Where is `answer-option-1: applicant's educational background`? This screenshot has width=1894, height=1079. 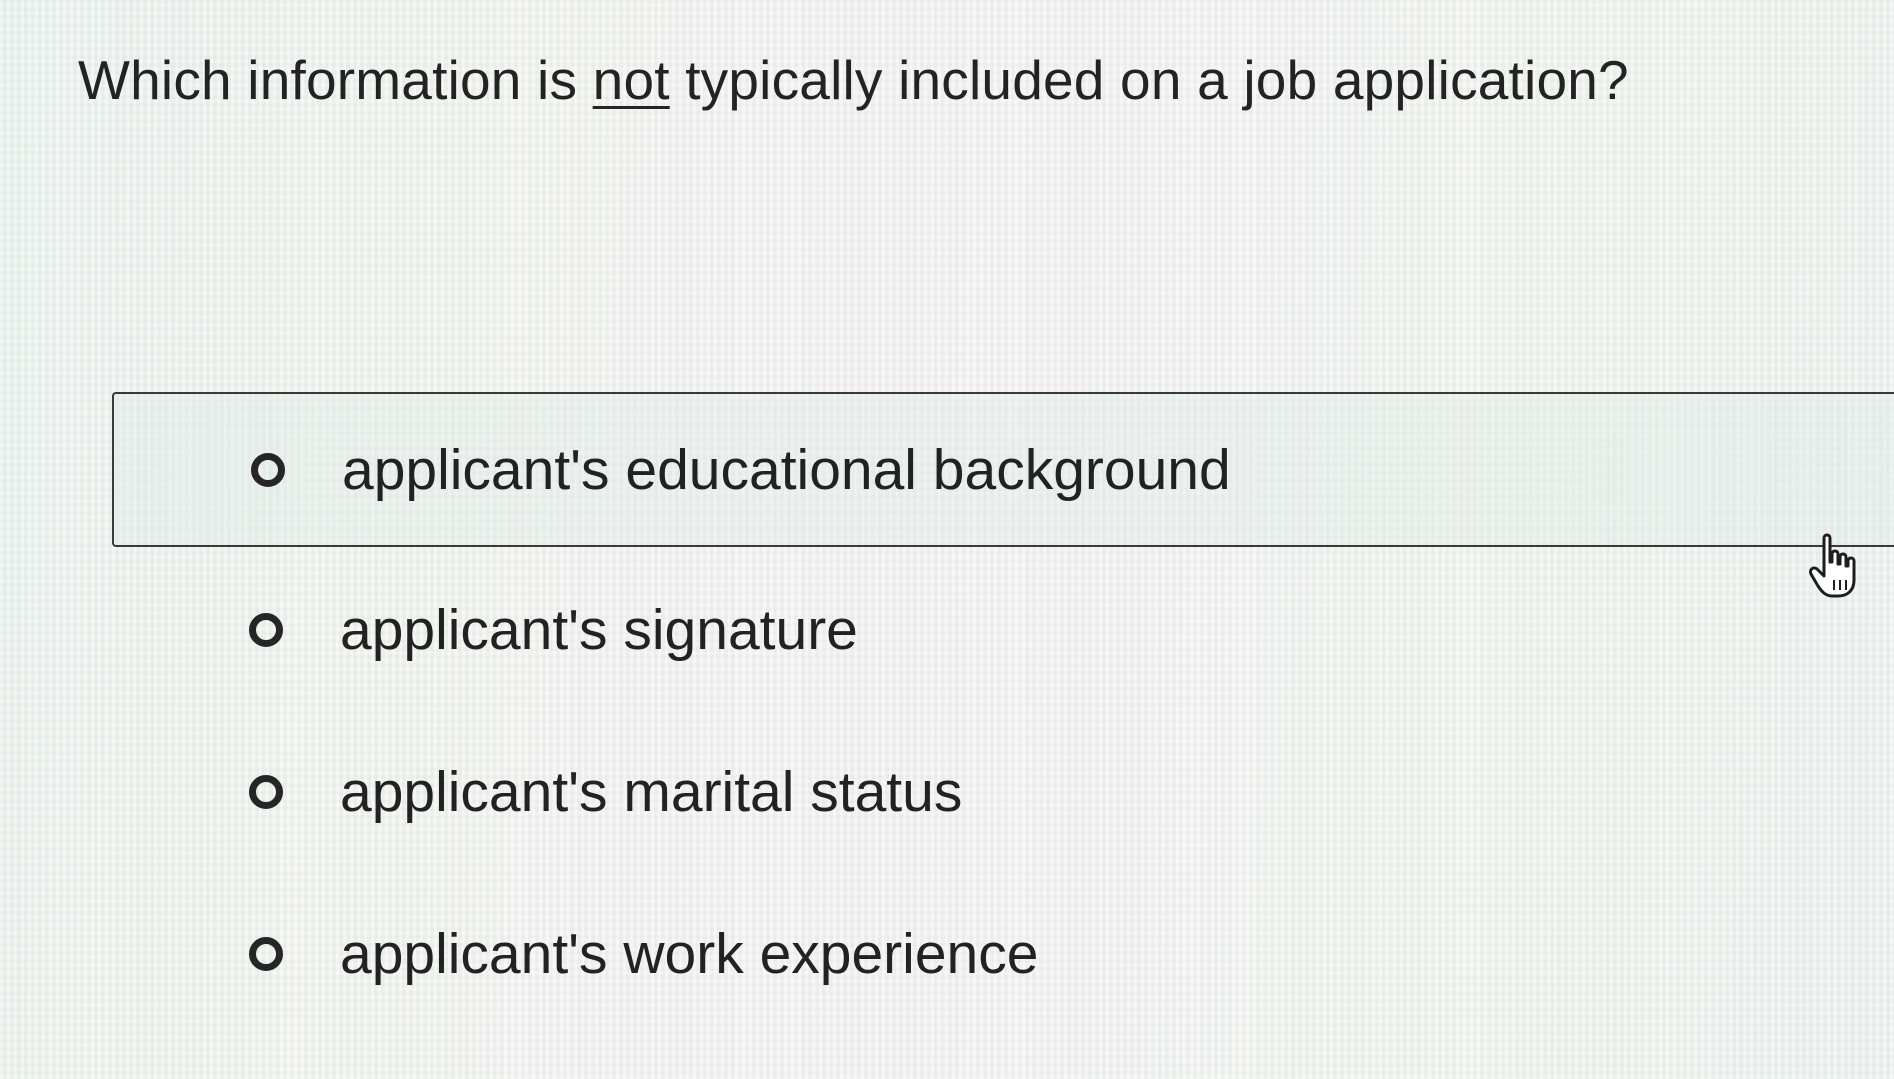
answer-option-1: applicant's educational background is located at coordinates (1003, 469).